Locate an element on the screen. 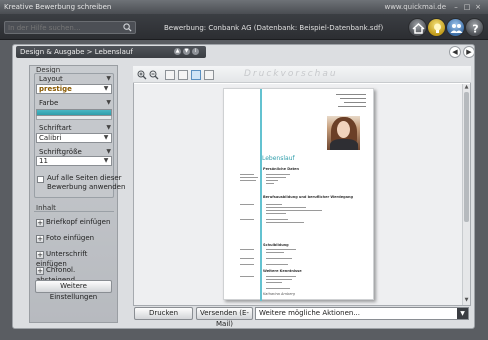 This screenshot has width=488, height=340. address-block is located at coordinates (351, 100).